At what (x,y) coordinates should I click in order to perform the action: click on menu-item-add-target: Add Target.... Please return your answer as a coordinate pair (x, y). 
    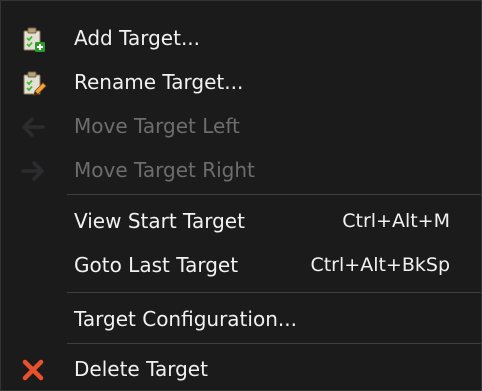
    Looking at the image, I should click on (241, 38).